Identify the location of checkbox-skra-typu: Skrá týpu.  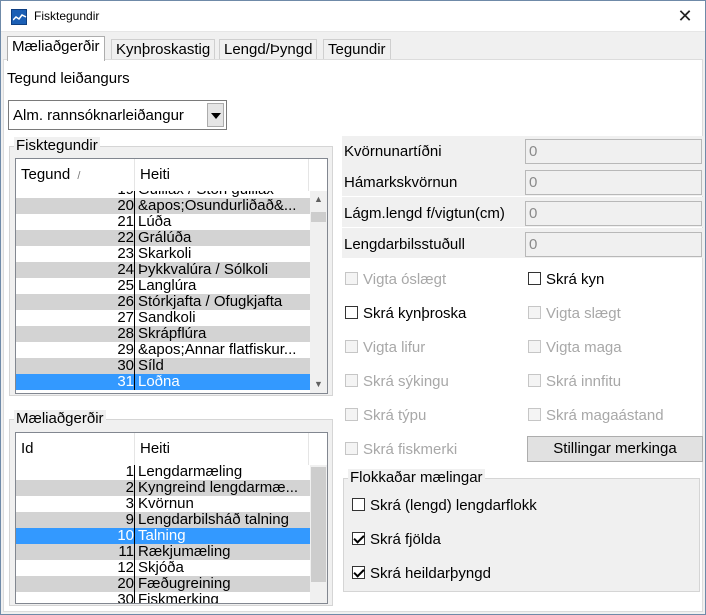
(385, 415).